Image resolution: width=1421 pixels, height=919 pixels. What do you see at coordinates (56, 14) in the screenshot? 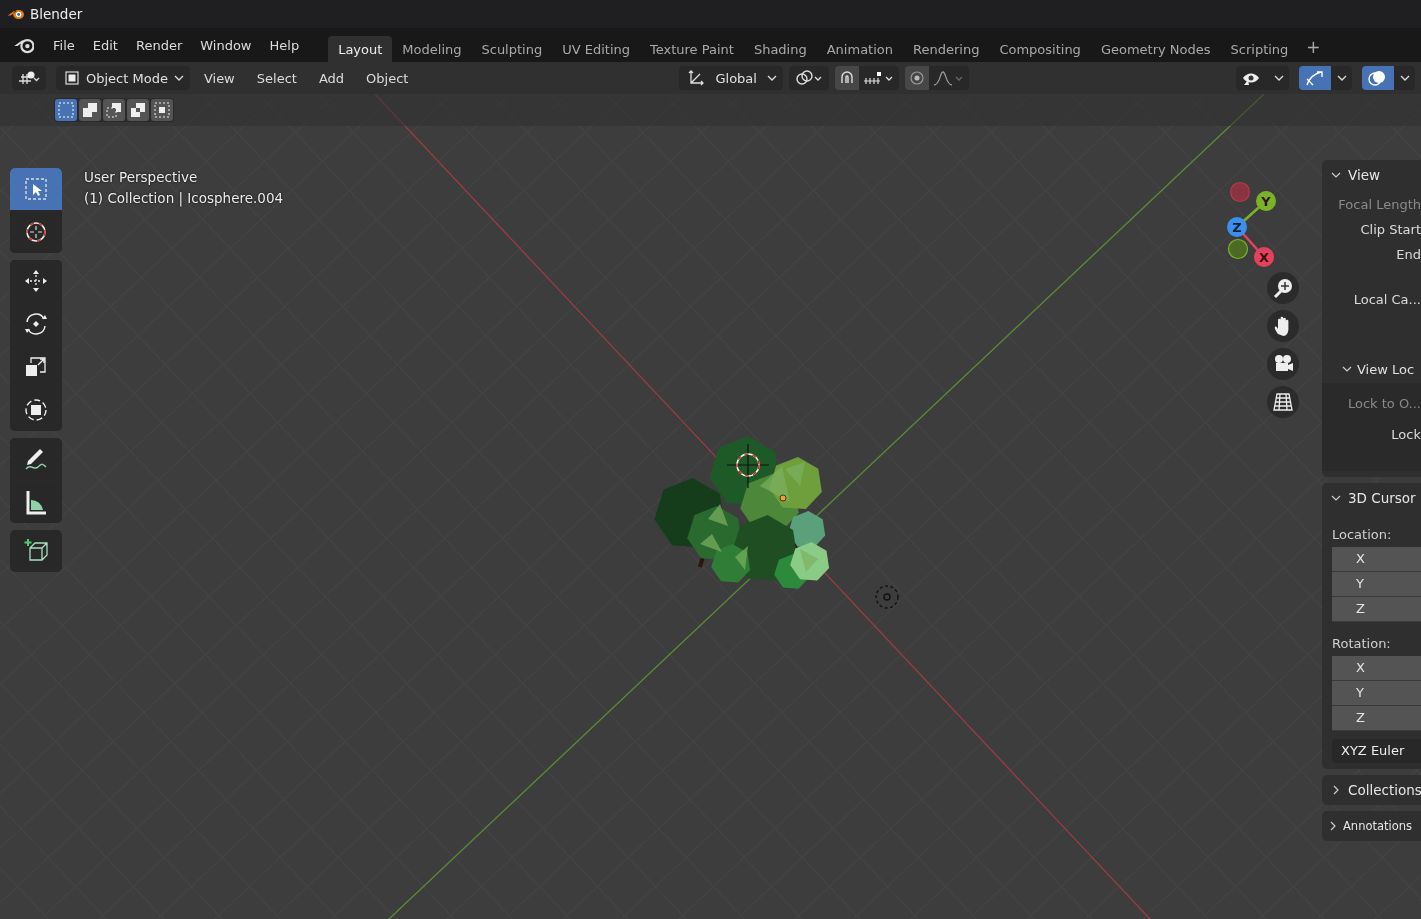
I see `window-title: Blender` at bounding box center [56, 14].